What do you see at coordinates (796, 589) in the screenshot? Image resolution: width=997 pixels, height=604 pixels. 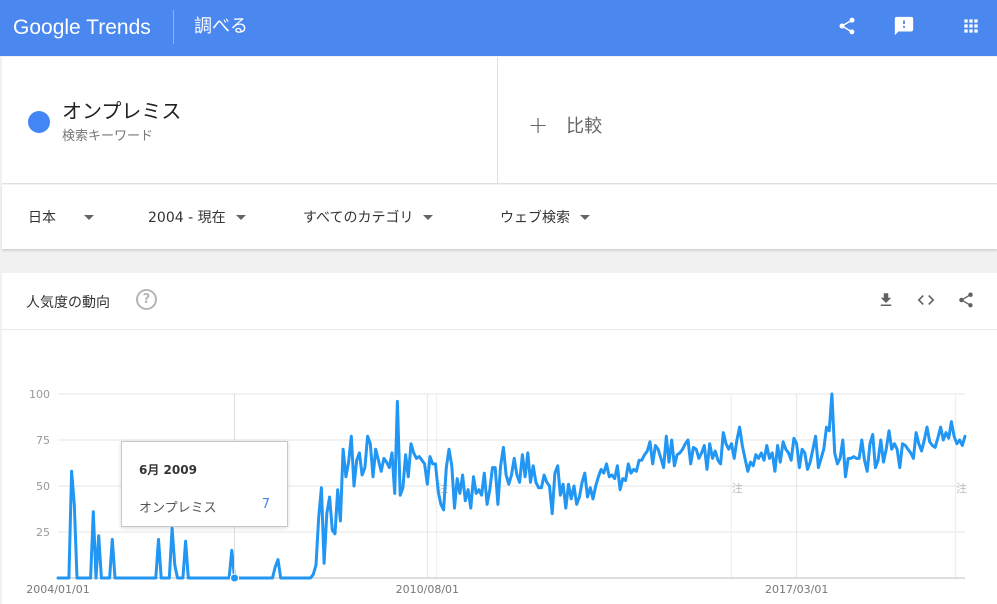 I see `x-tick-label: 2017/03/01` at bounding box center [796, 589].